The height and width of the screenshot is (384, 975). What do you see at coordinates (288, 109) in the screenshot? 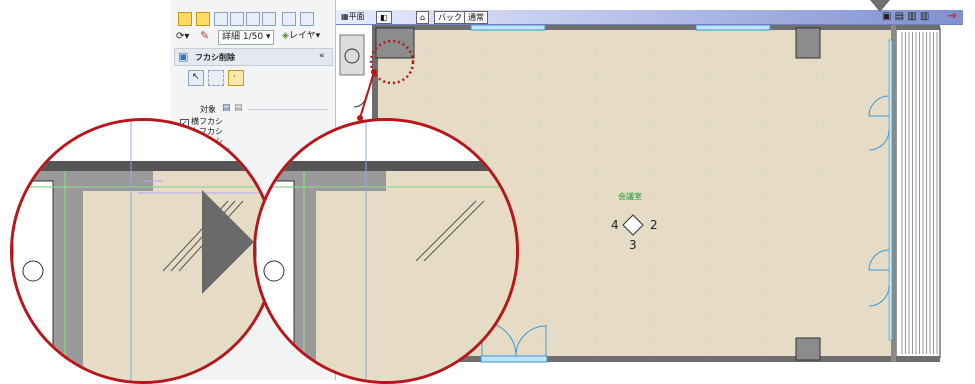
I see `divider` at bounding box center [288, 109].